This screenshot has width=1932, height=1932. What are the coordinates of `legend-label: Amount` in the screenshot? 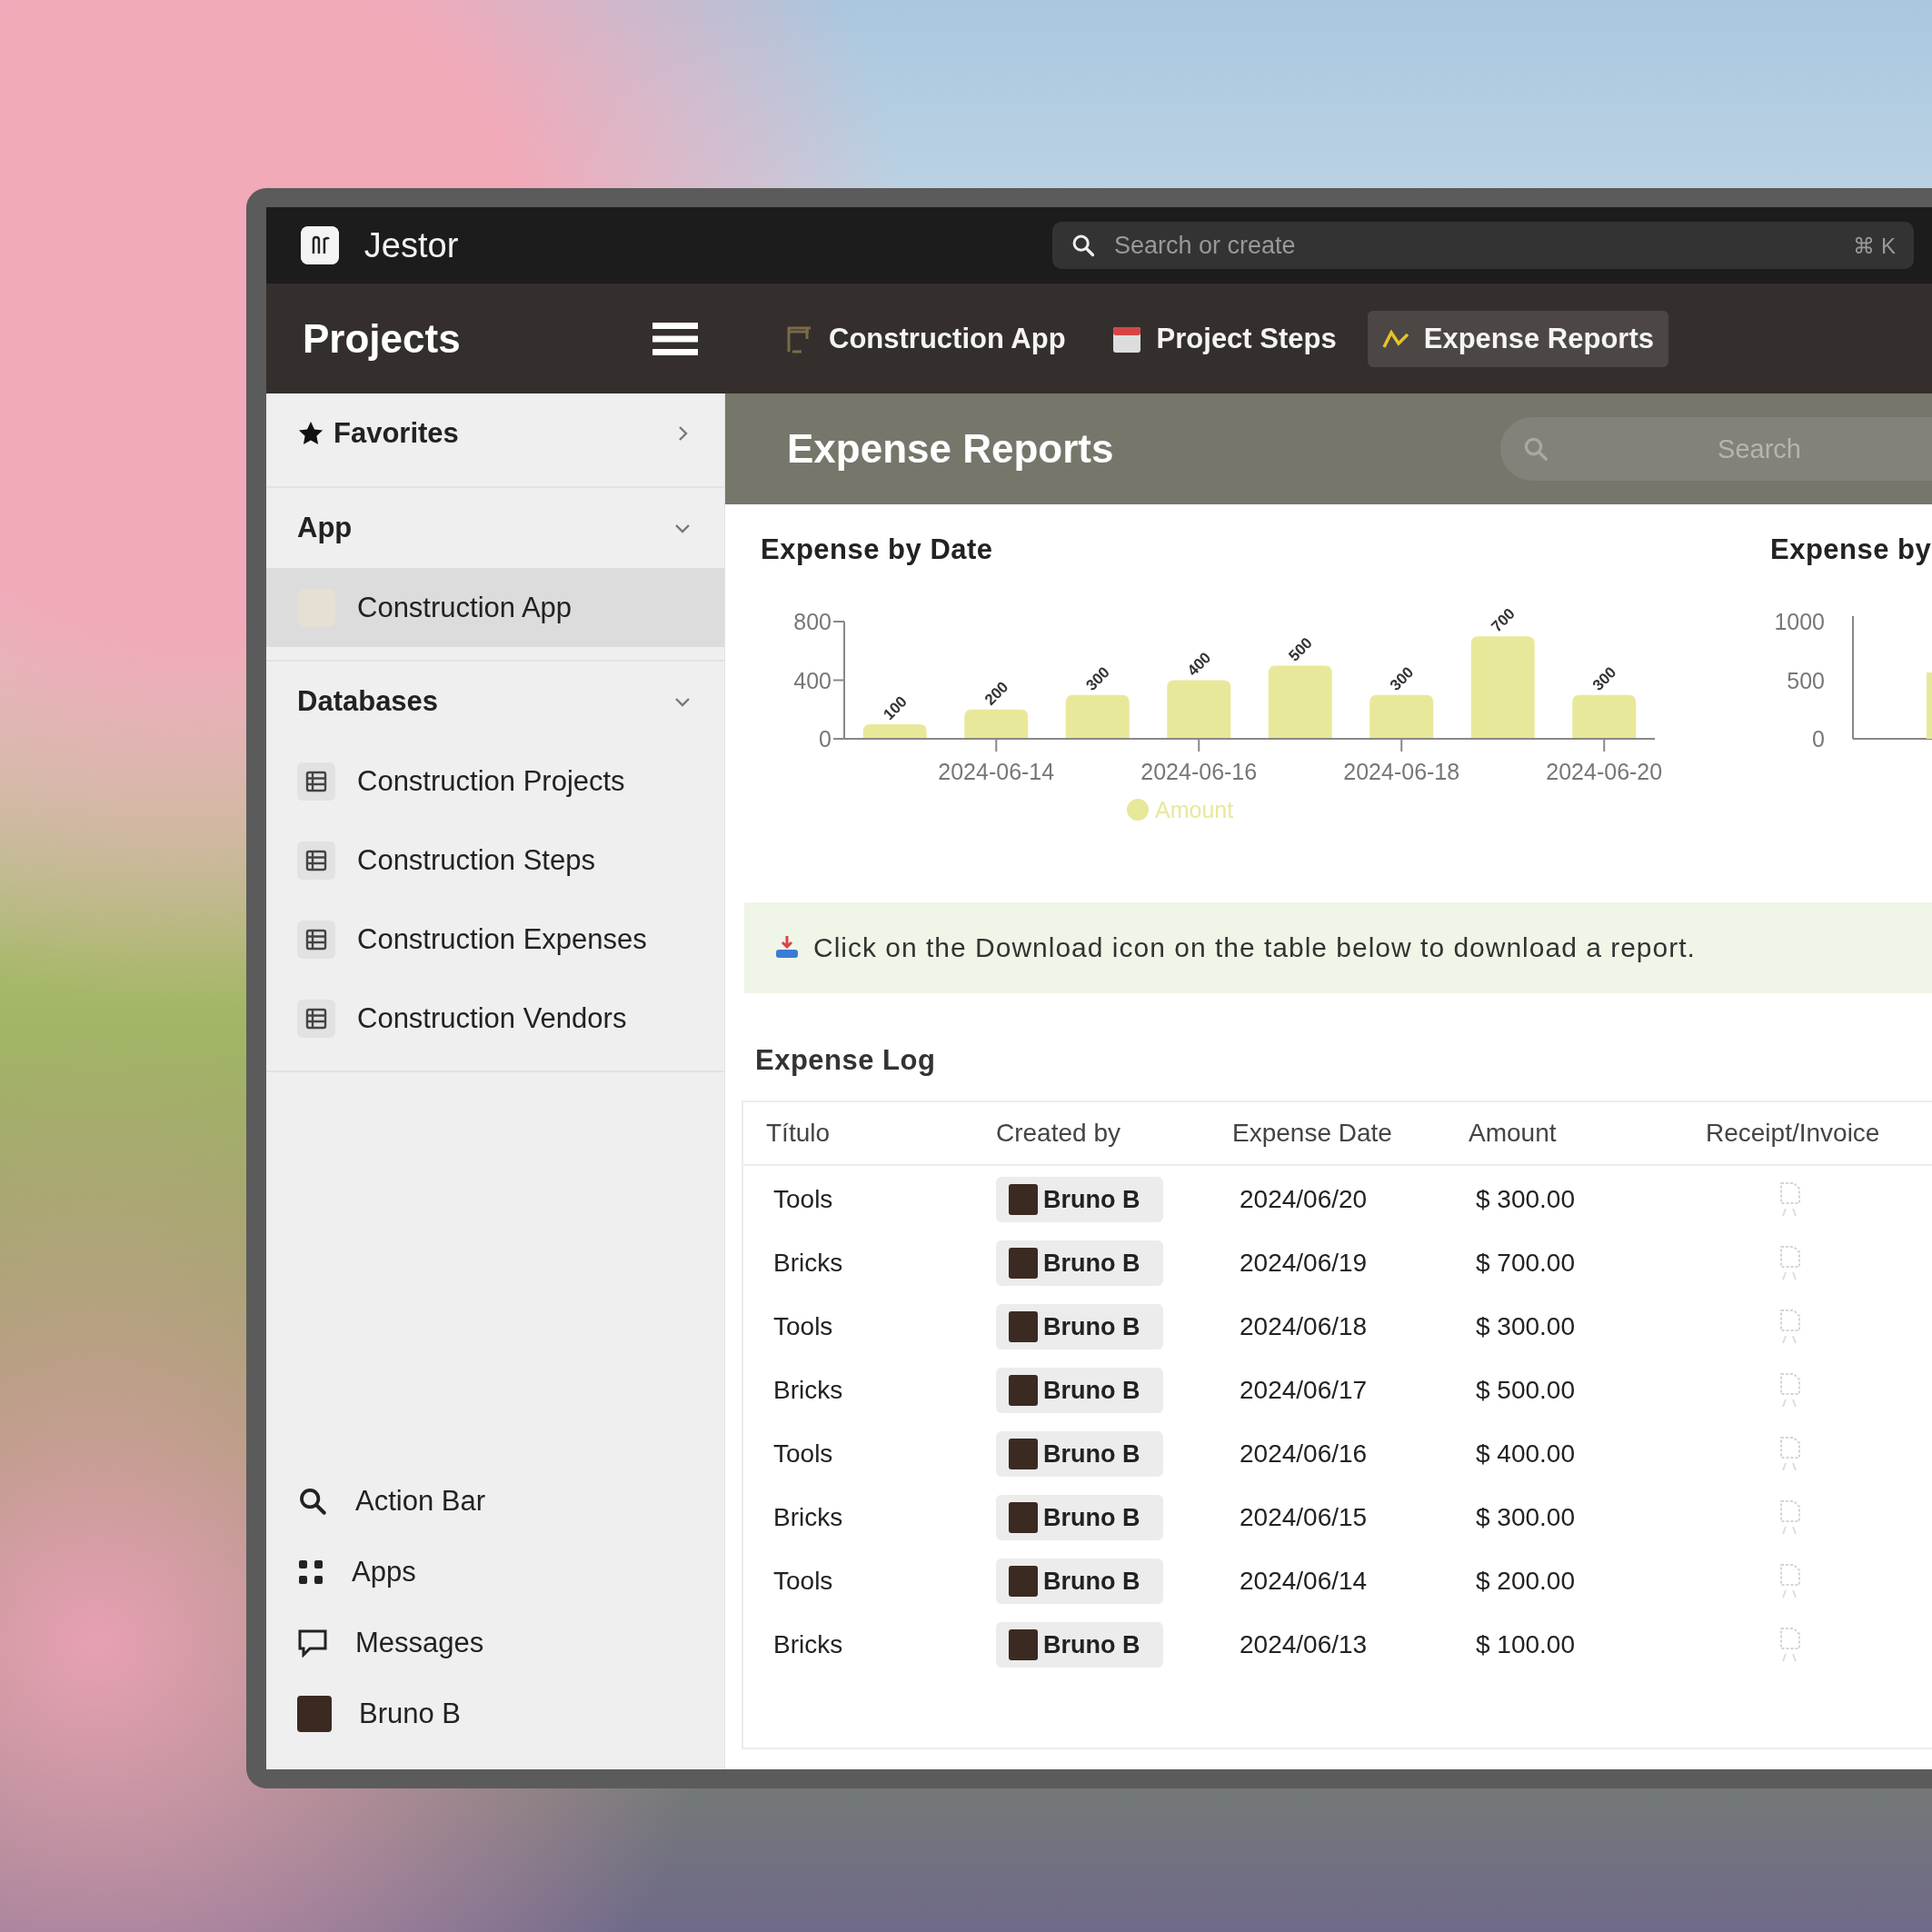 It's located at (1194, 810).